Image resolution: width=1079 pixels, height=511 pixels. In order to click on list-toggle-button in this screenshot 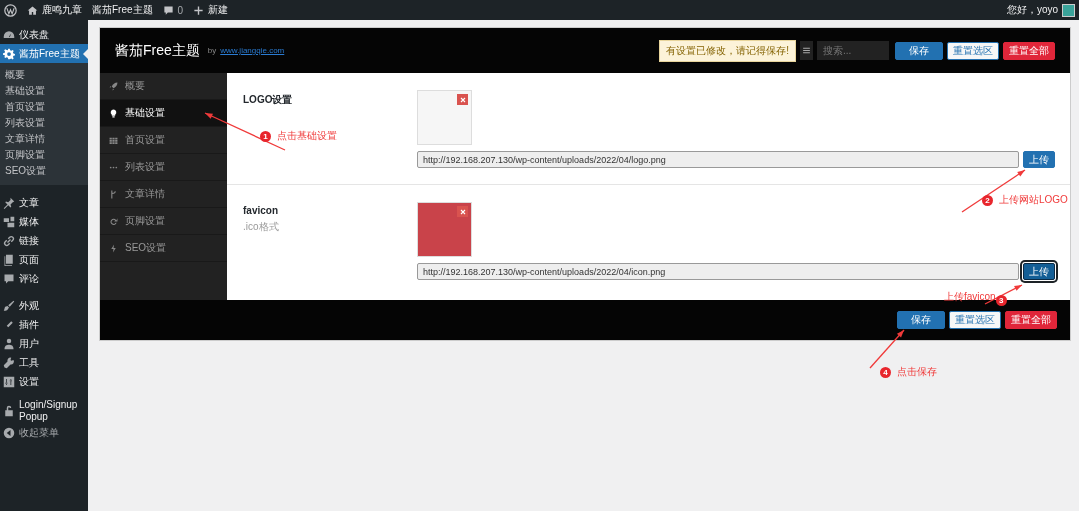, I will do `click(806, 50)`.